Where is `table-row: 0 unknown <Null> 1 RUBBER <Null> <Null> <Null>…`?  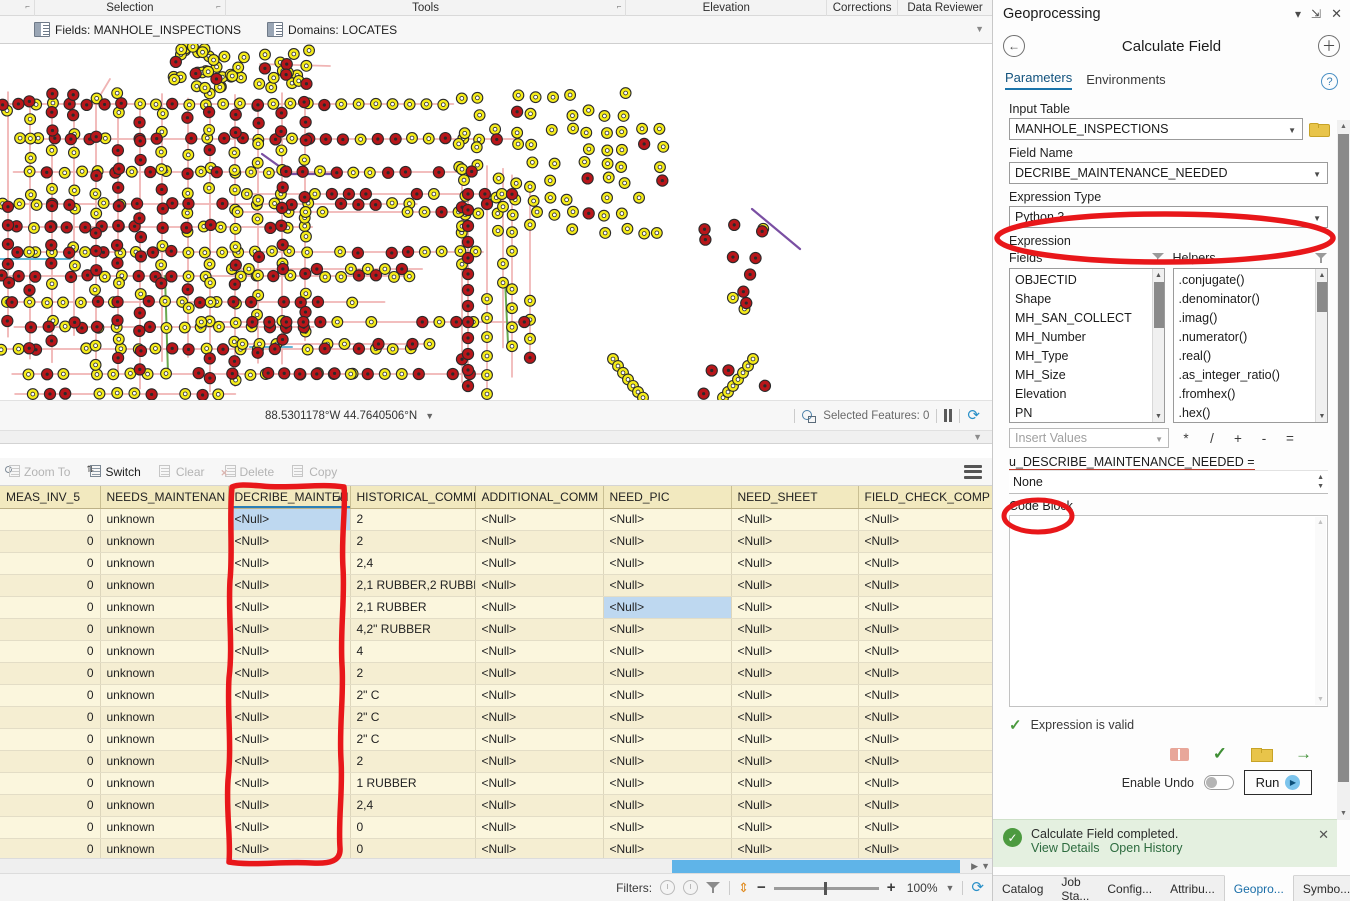
table-row: 0 unknown <Null> 1 RUBBER <Null> <Null> <Null>… is located at coordinates (496, 783).